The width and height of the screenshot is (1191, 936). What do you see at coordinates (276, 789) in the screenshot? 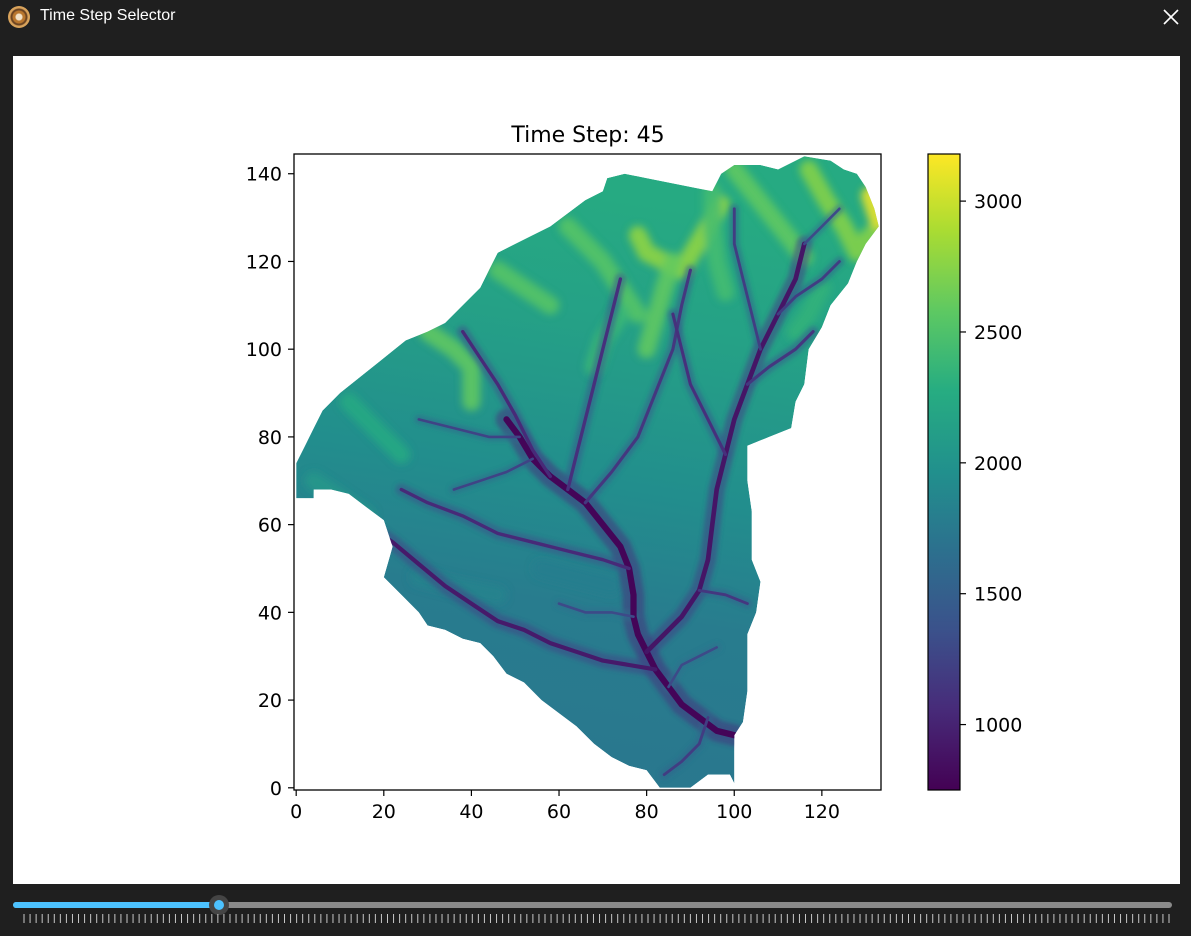
I see `y-tick-label: 0` at bounding box center [276, 789].